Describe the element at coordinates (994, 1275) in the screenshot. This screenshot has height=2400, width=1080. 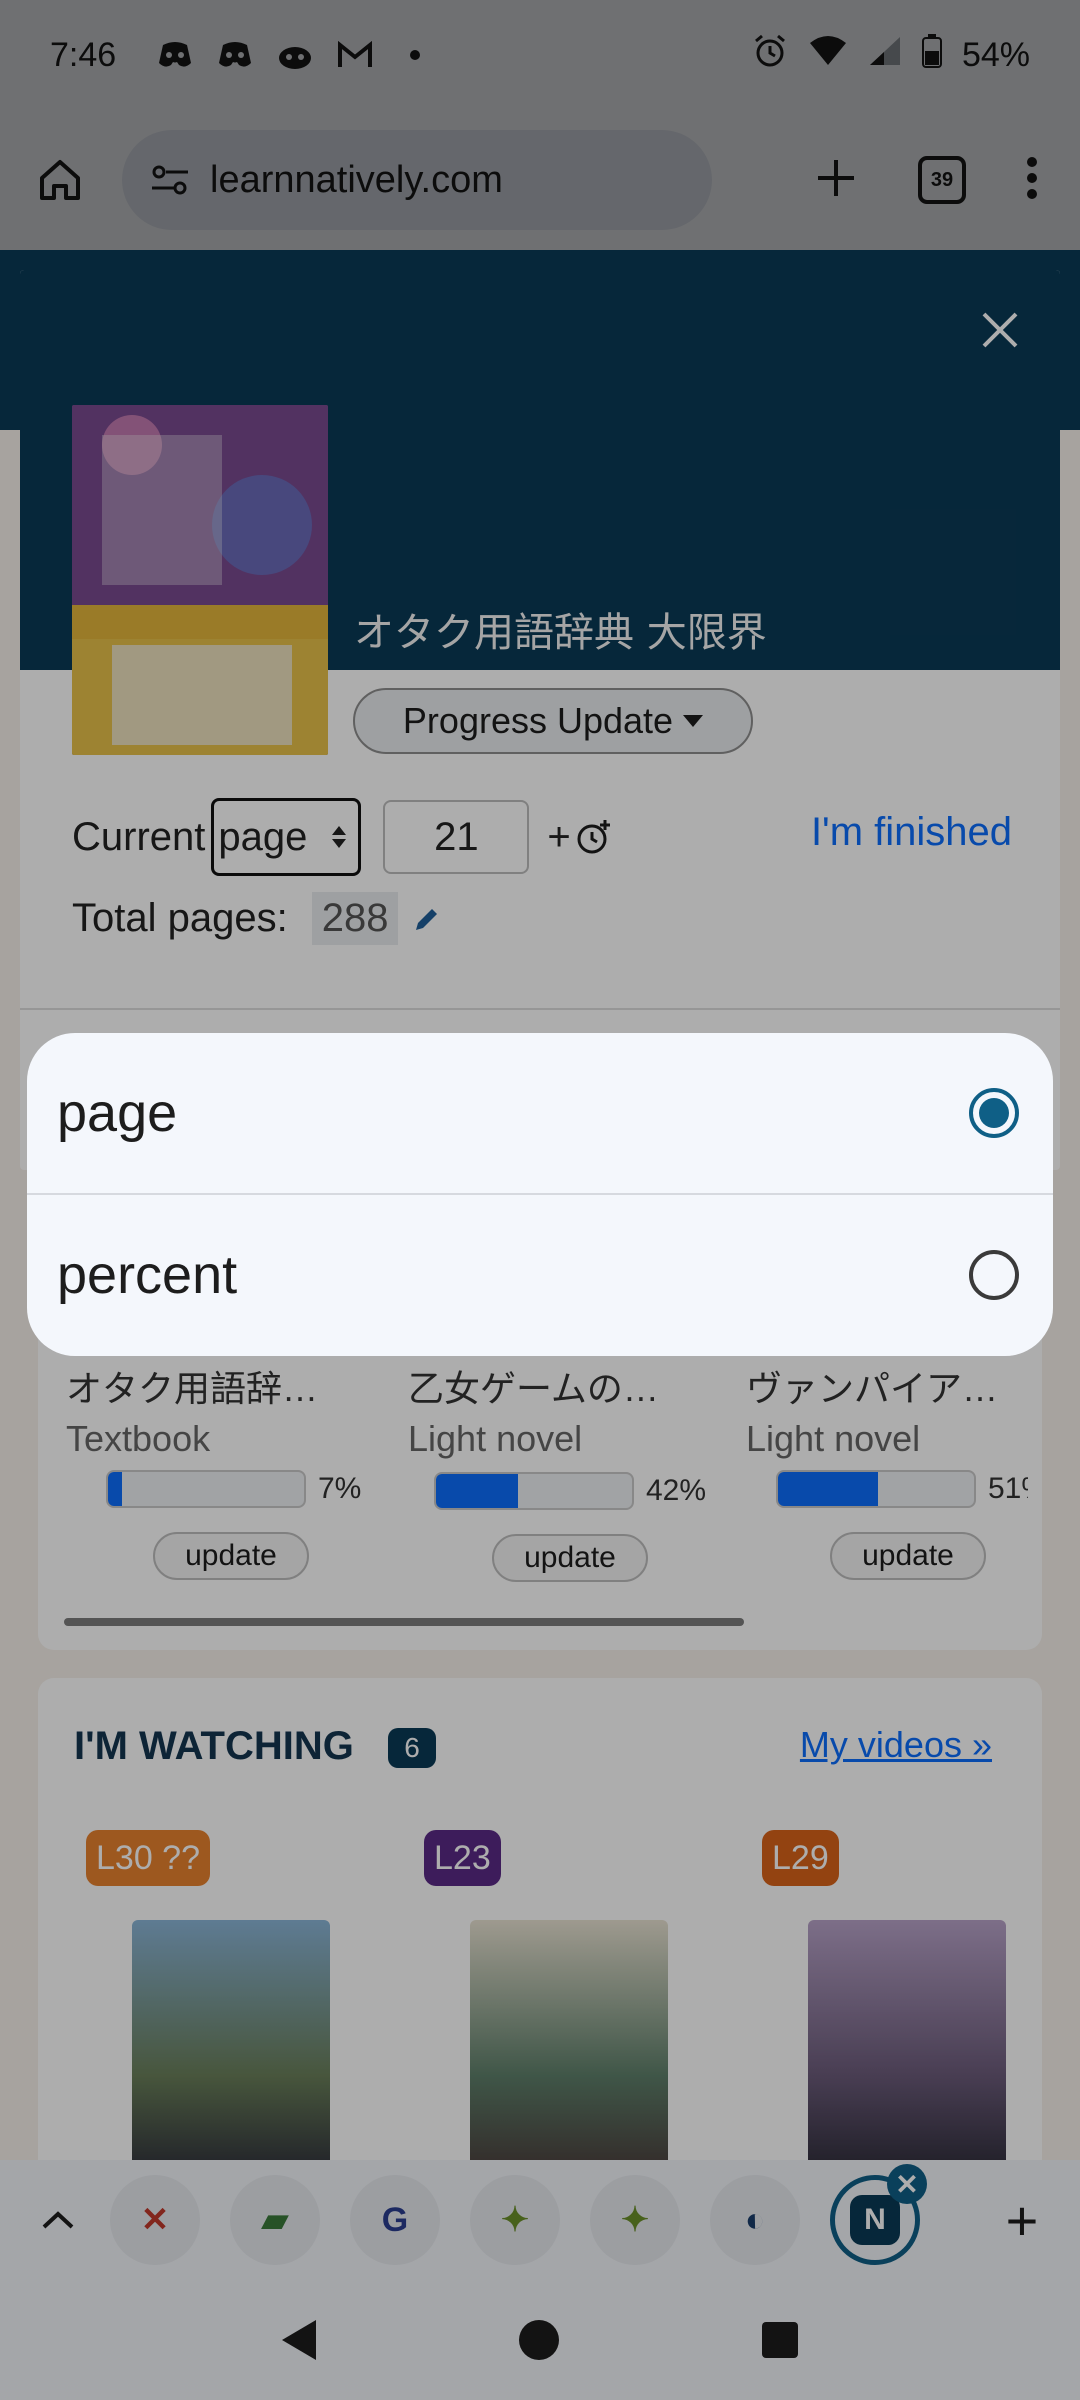
I see `radio-unselected-icon` at that location.